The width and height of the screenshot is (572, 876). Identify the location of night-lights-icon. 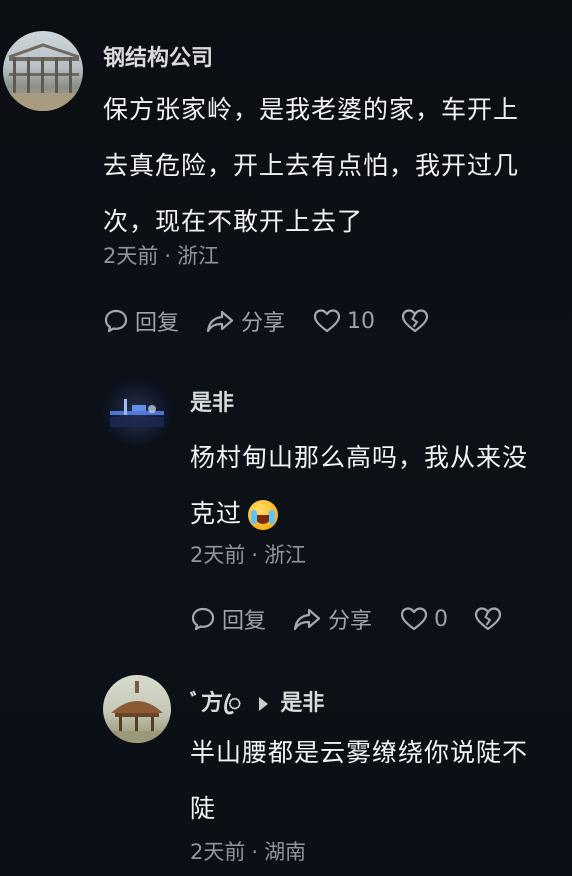
(137, 413).